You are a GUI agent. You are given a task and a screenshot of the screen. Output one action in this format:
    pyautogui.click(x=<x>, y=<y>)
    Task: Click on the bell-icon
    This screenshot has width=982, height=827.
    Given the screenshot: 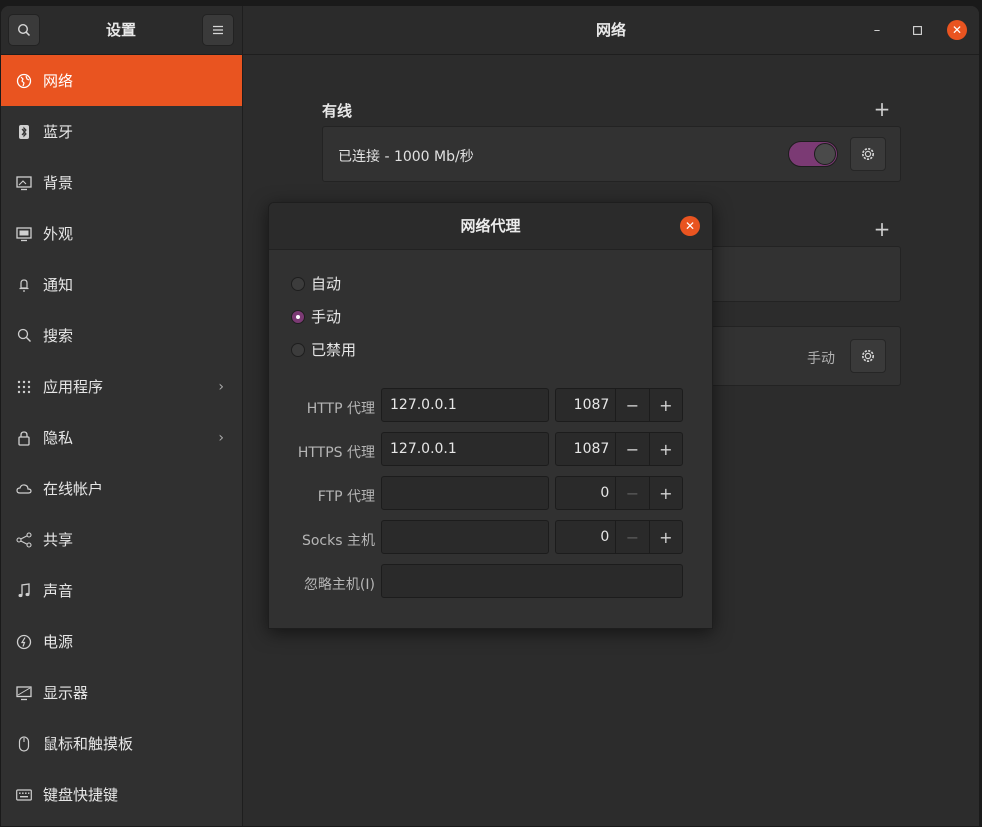 What is the action you would take?
    pyautogui.click(x=24, y=285)
    